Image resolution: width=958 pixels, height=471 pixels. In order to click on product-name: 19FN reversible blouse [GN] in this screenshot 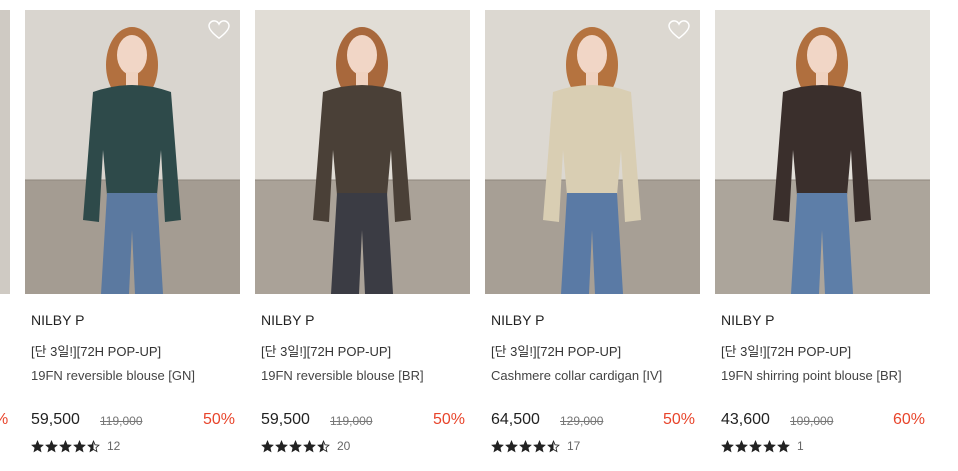, I will do `click(113, 375)`.